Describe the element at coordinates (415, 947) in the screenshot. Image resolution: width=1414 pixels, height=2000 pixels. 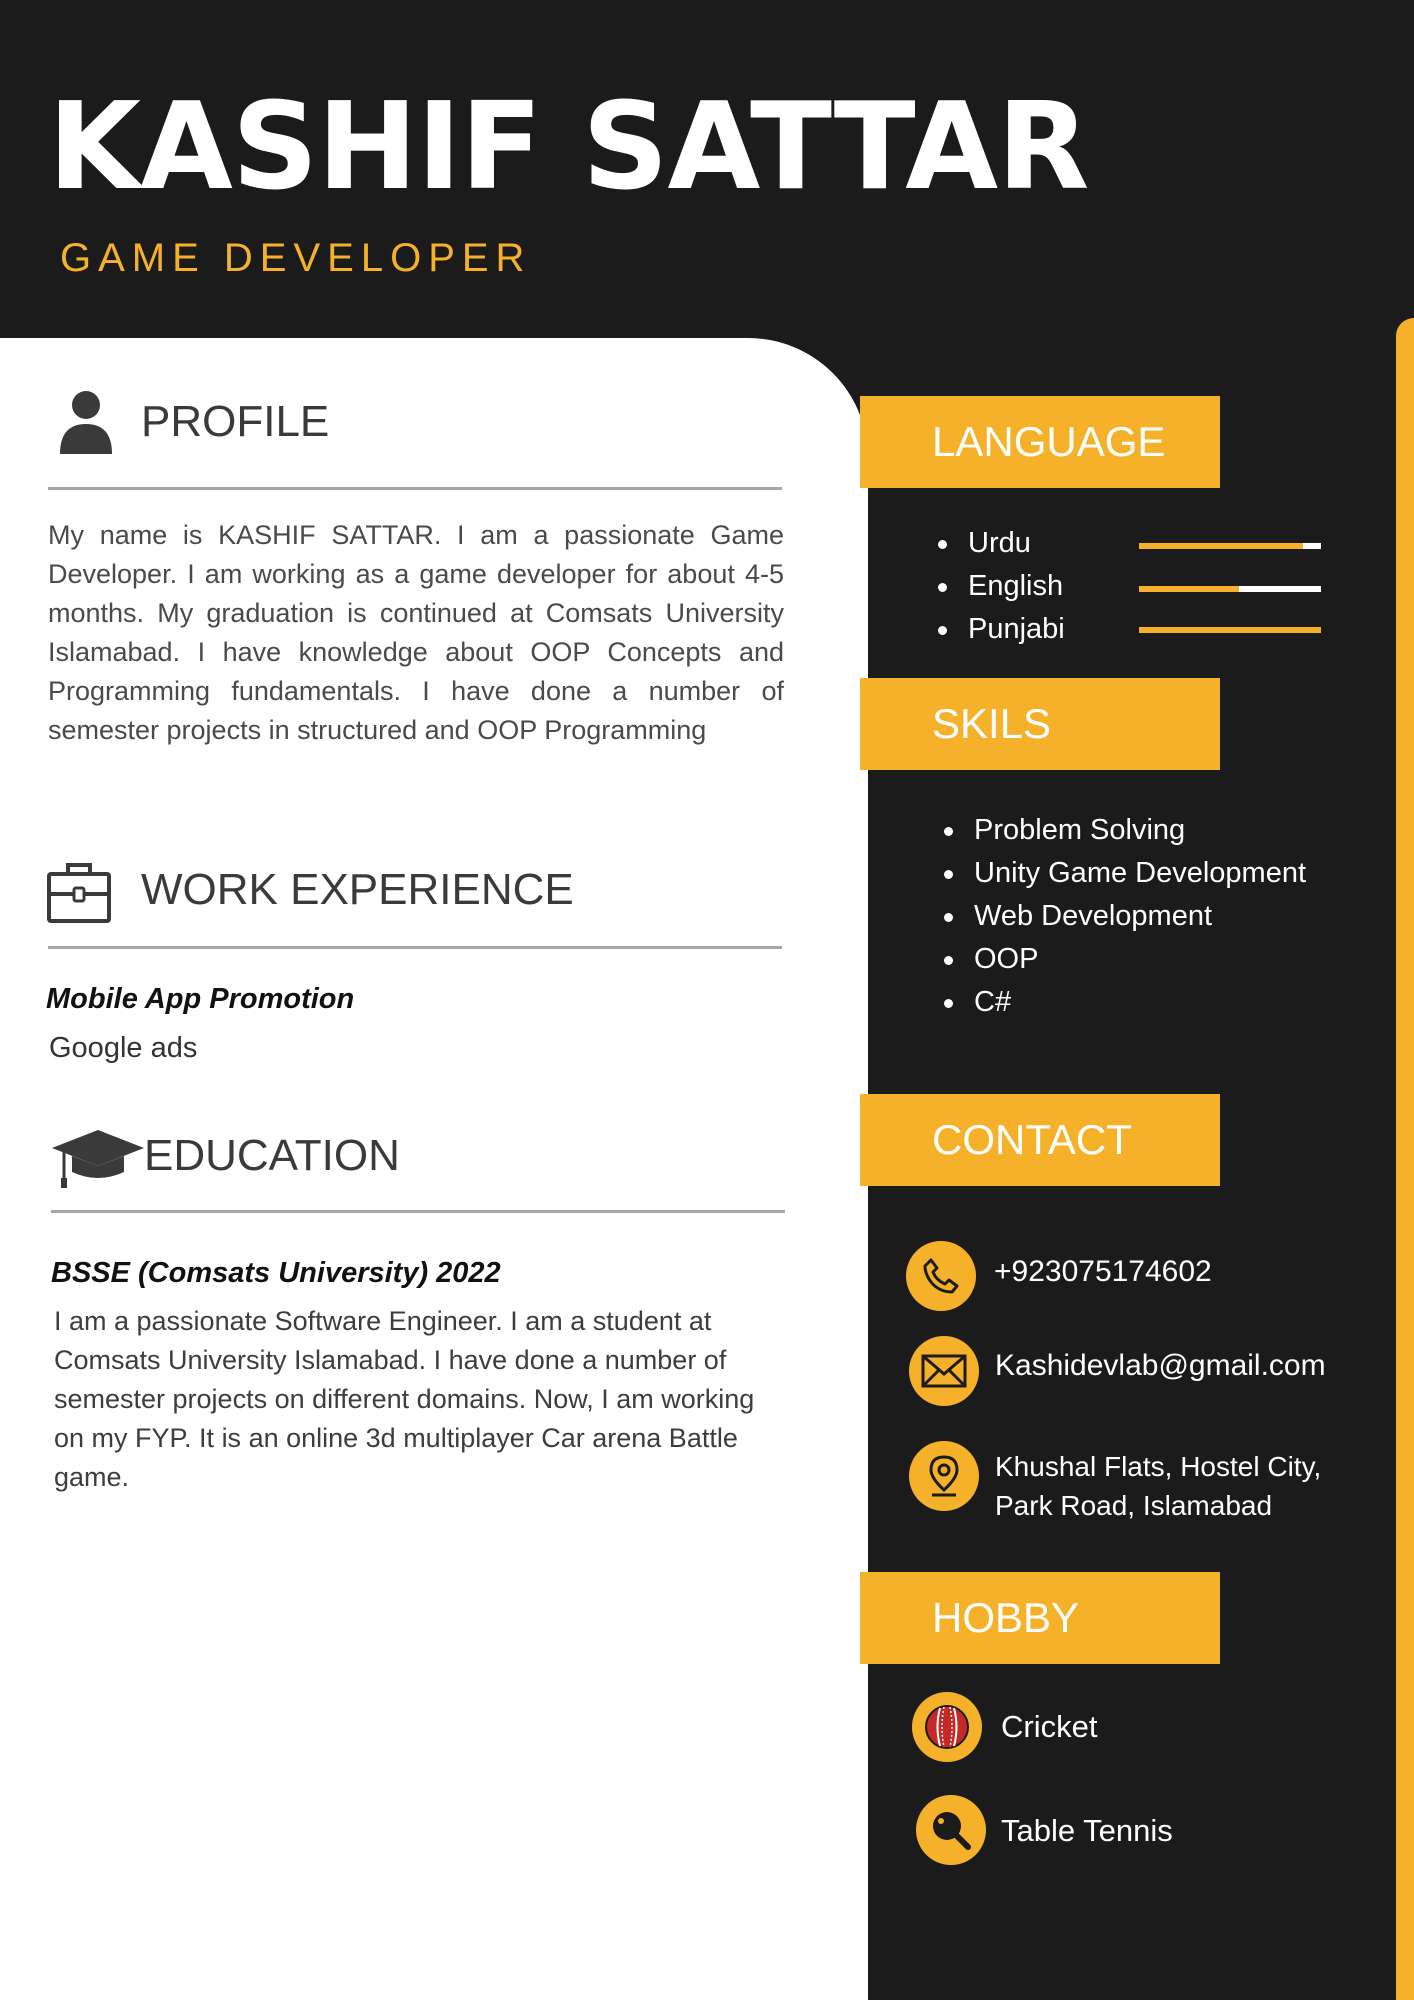
I see `work-divider` at that location.